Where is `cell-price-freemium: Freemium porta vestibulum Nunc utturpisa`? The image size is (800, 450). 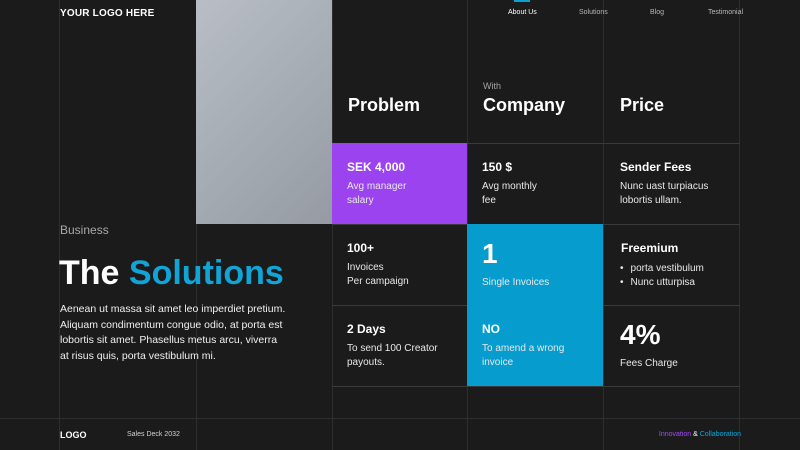
cell-price-freemium: Freemium porta vestibulum Nunc utturpisa is located at coordinates (671, 264).